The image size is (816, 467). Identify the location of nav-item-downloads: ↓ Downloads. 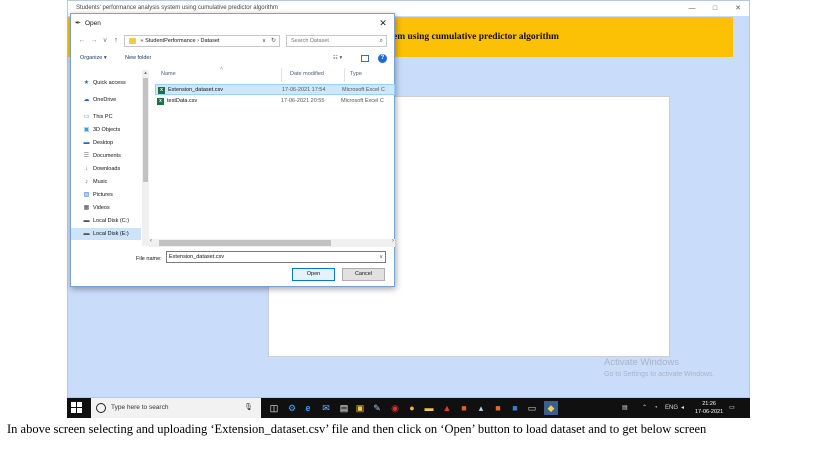
(101, 169).